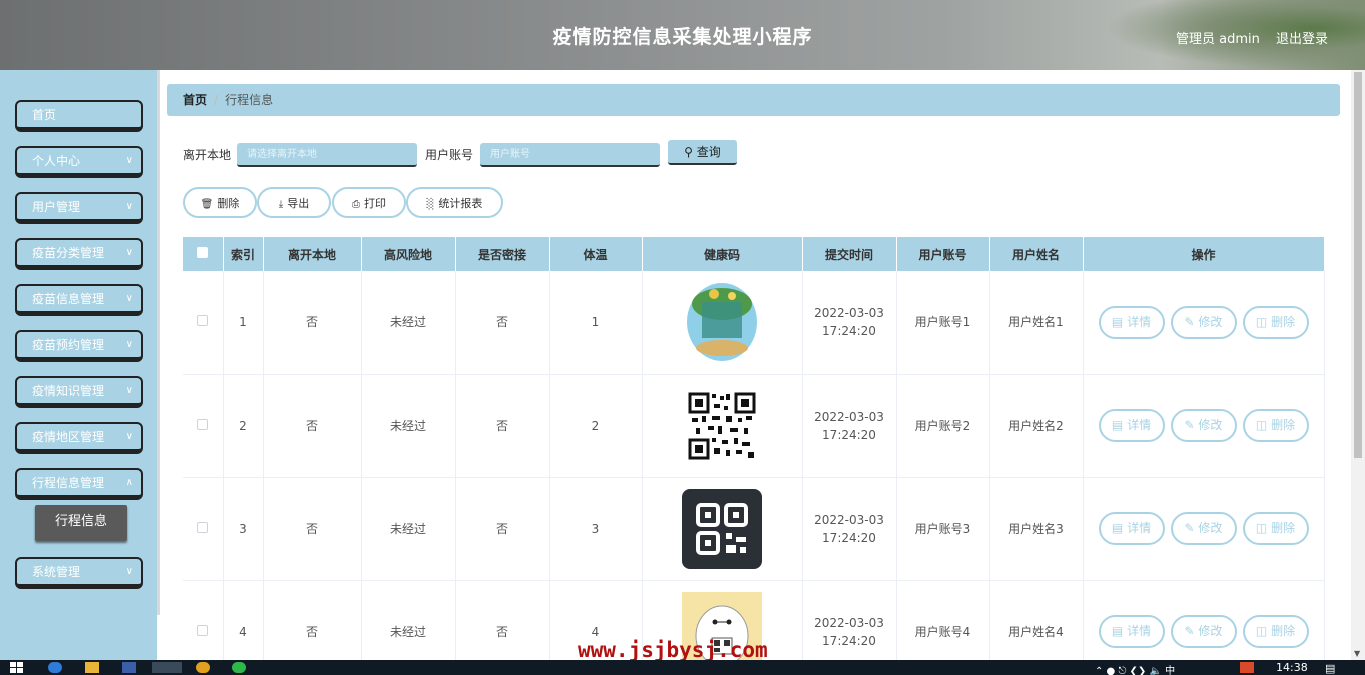 Image resolution: width=1365 pixels, height=675 pixels. I want to click on user-account-label: 用户账号, so click(449, 155).